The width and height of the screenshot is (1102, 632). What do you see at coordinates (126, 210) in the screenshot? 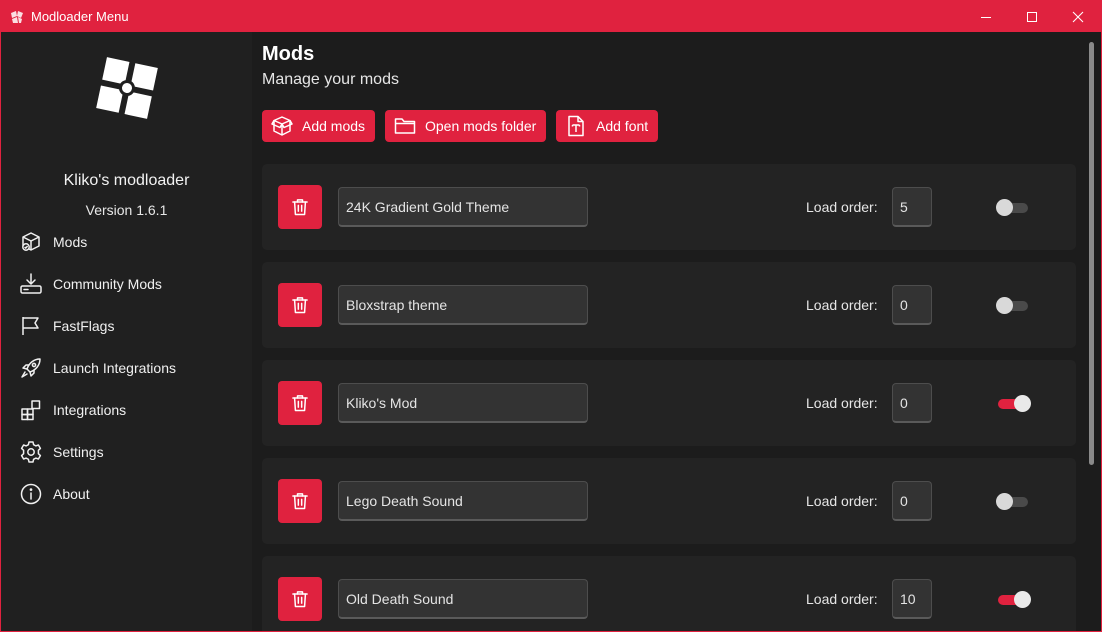
I see `app-version: Version 1.6.1` at bounding box center [126, 210].